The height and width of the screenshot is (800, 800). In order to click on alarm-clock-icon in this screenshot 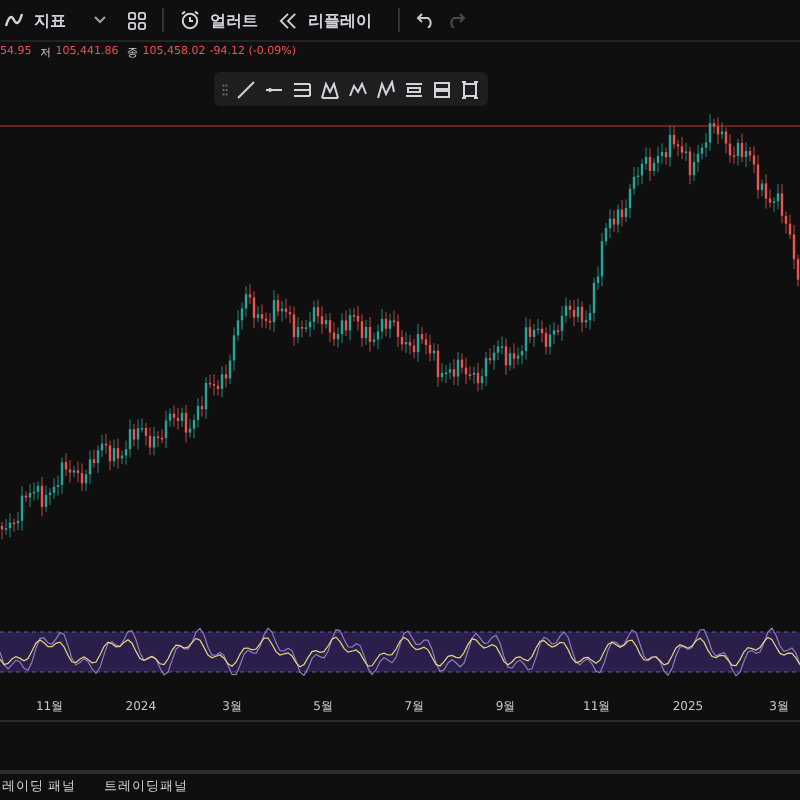, I will do `click(190, 20)`.